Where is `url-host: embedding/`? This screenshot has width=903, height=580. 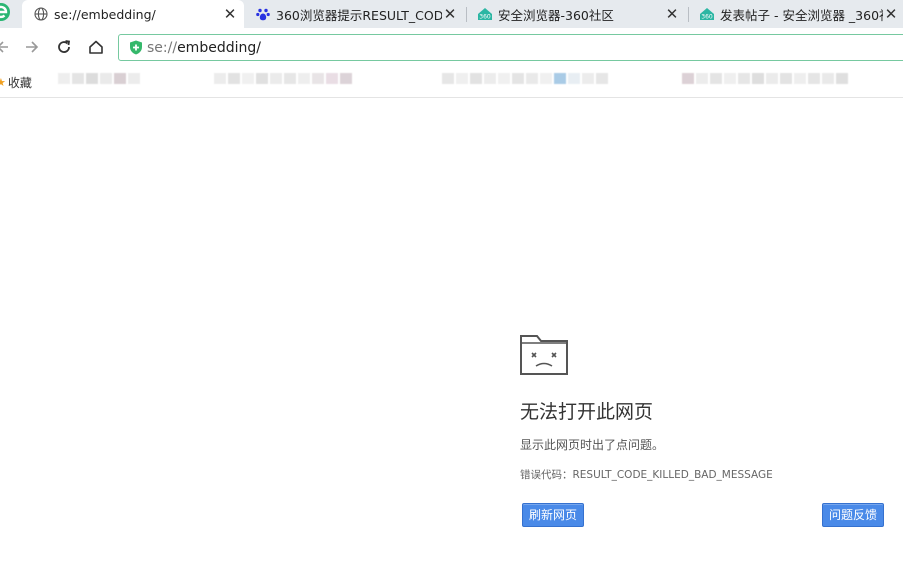 url-host: embedding/ is located at coordinates (219, 47).